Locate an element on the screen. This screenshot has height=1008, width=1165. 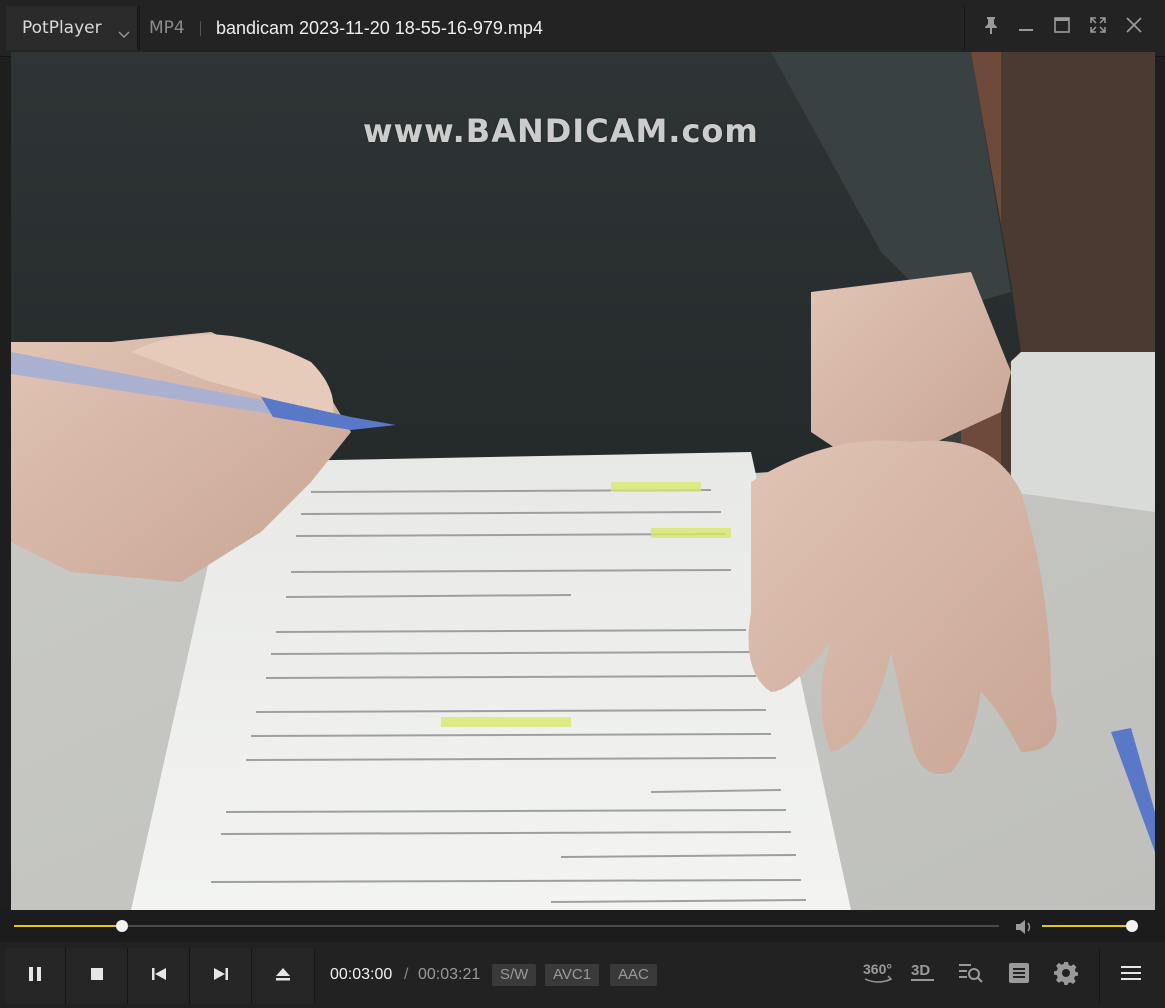
volume-slider is located at coordinates (1090, 926).